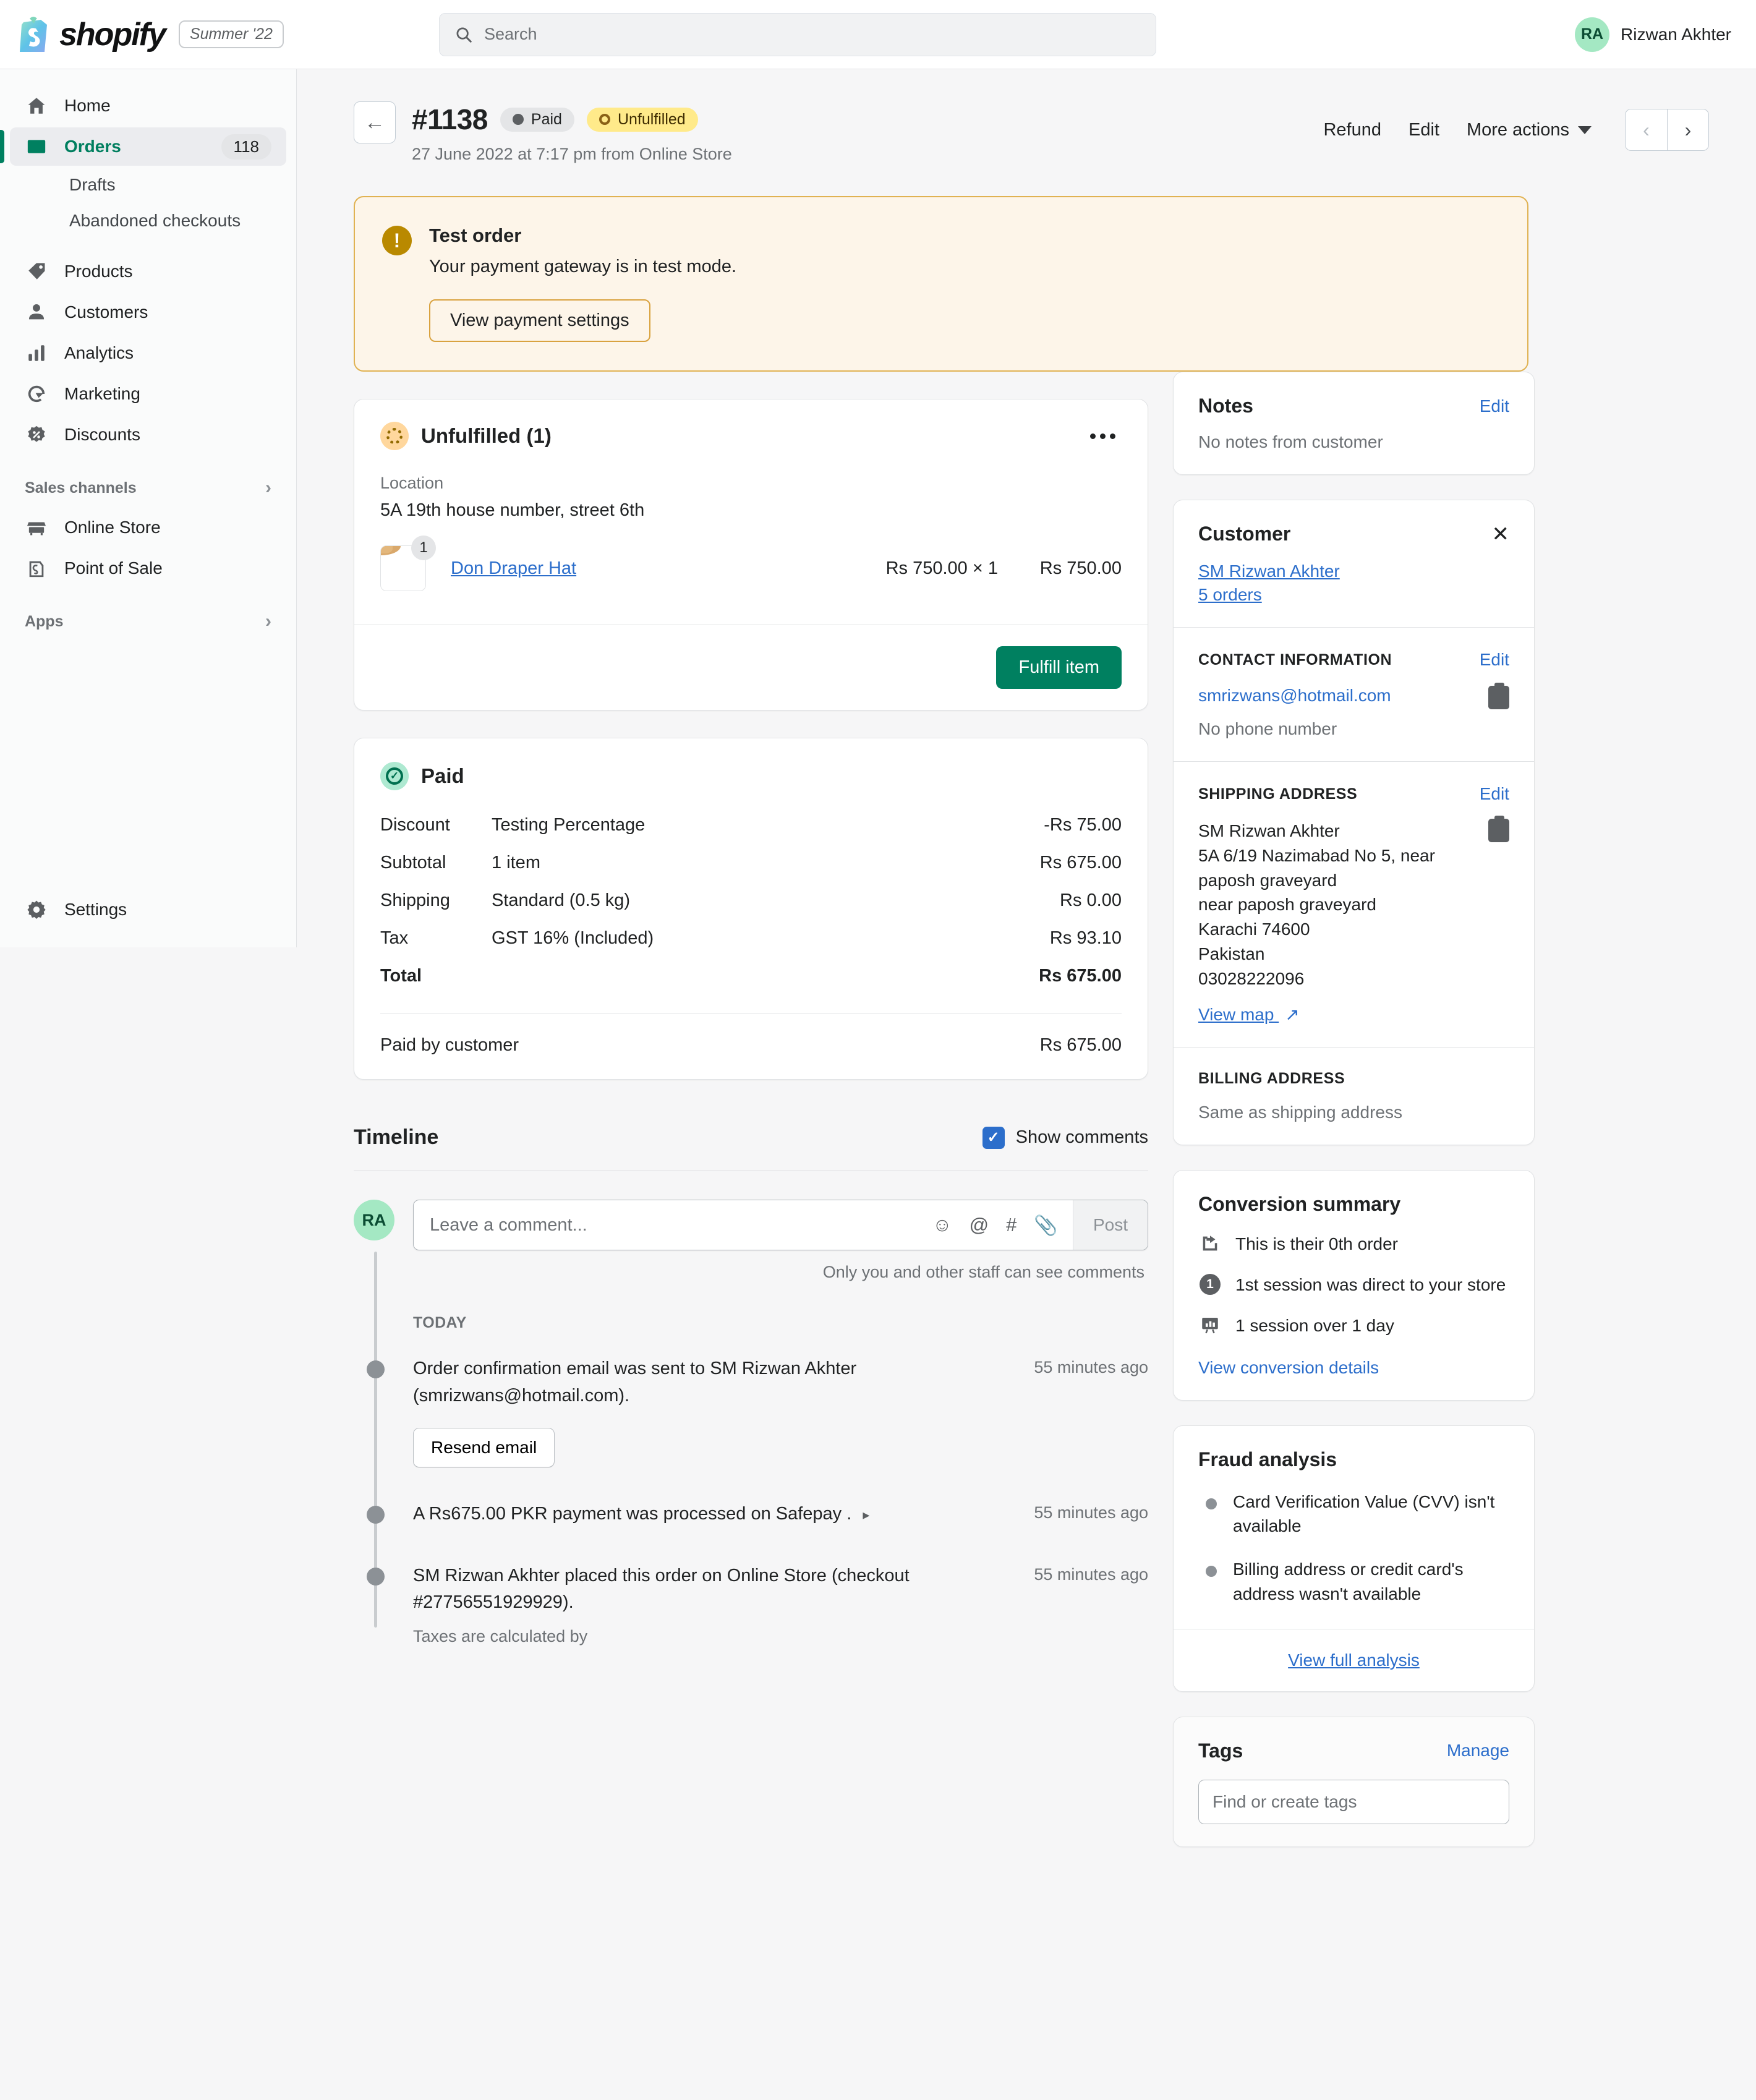 The width and height of the screenshot is (1756, 2100). I want to click on page-title: #1138, so click(450, 119).